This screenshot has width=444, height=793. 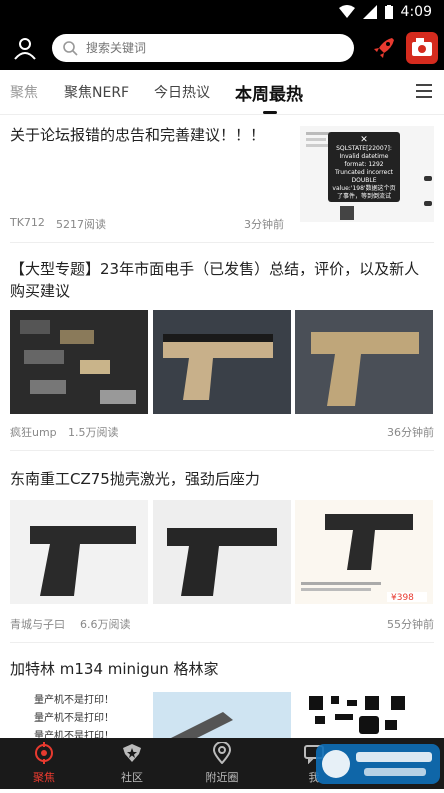 What do you see at coordinates (81, 224) in the screenshot?
I see `post-reads: 5217阅读` at bounding box center [81, 224].